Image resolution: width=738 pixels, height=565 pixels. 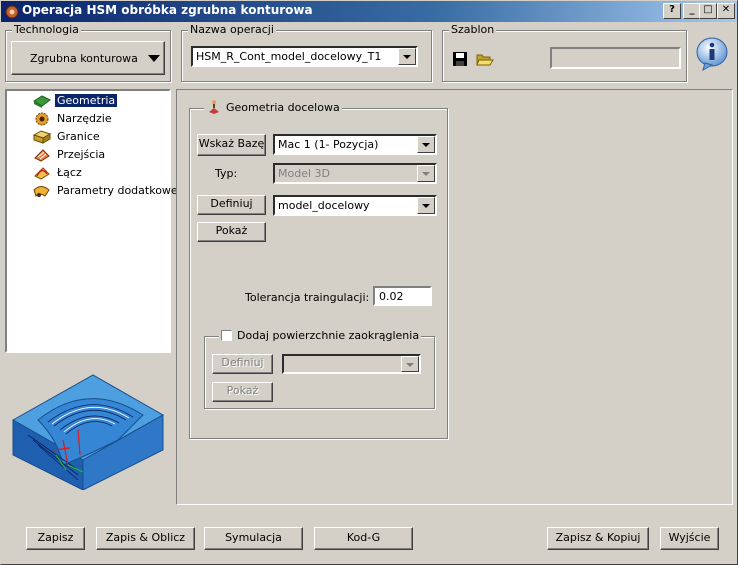 What do you see at coordinates (708, 11) in the screenshot?
I see `maximize-button: □` at bounding box center [708, 11].